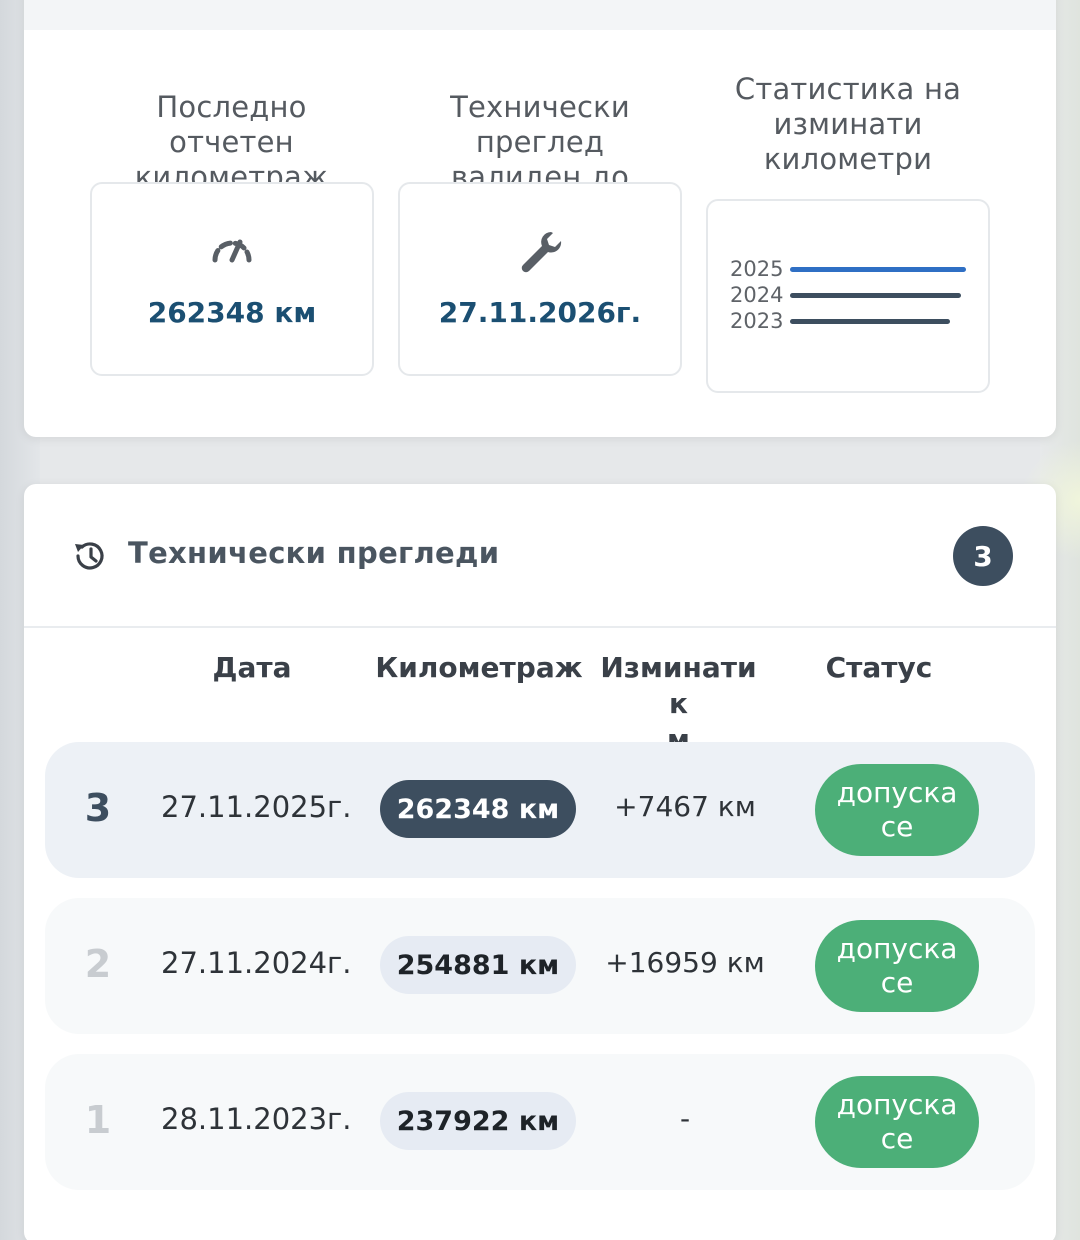  What do you see at coordinates (231, 124) in the screenshot?
I see `mileage-title-line1: Последно отчетен` at bounding box center [231, 124].